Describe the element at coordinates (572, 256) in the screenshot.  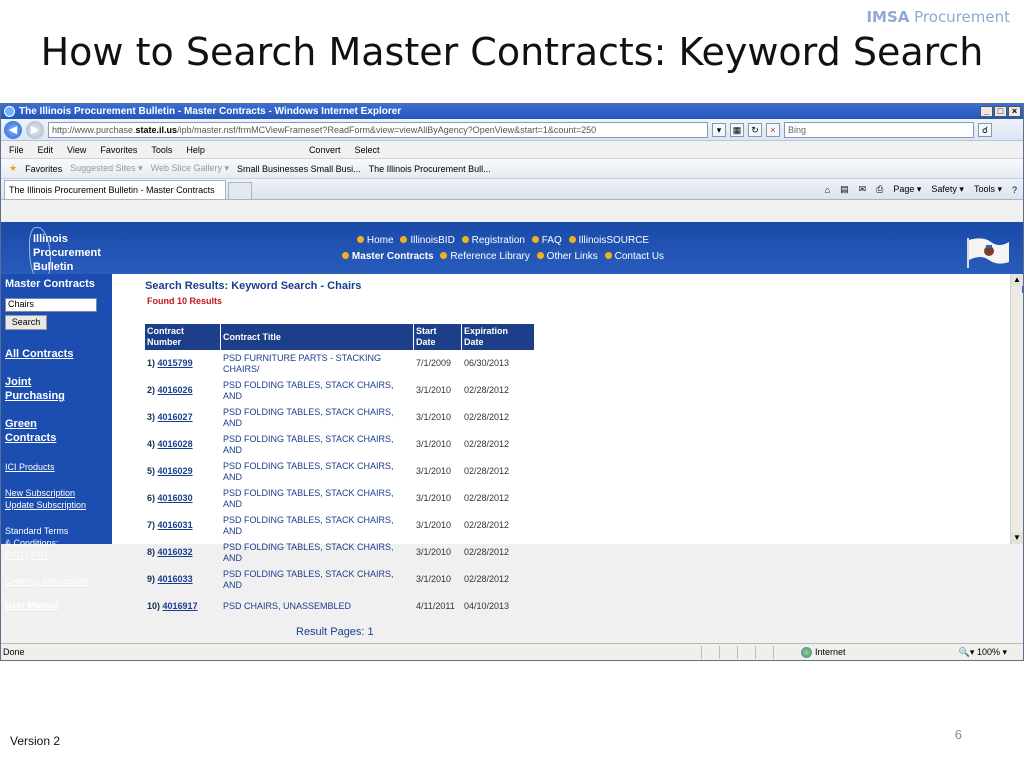
I see `nav-other-links: Other Links` at that location.